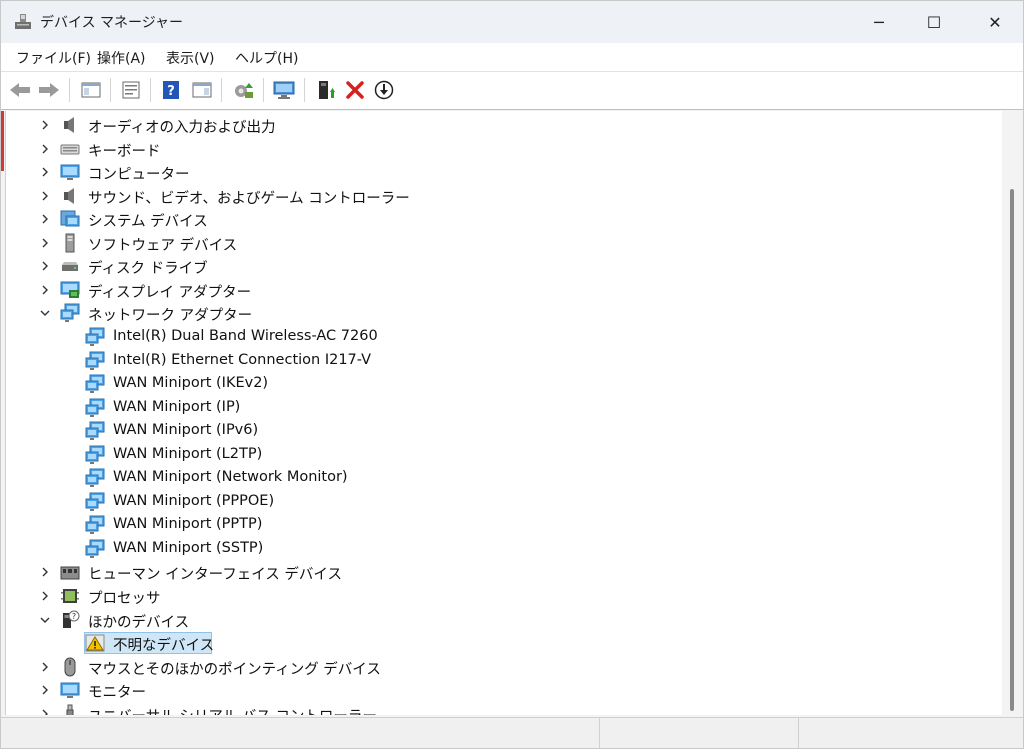 This screenshot has width=1024, height=749. I want to click on uninstall-device-icon, so click(355, 90).